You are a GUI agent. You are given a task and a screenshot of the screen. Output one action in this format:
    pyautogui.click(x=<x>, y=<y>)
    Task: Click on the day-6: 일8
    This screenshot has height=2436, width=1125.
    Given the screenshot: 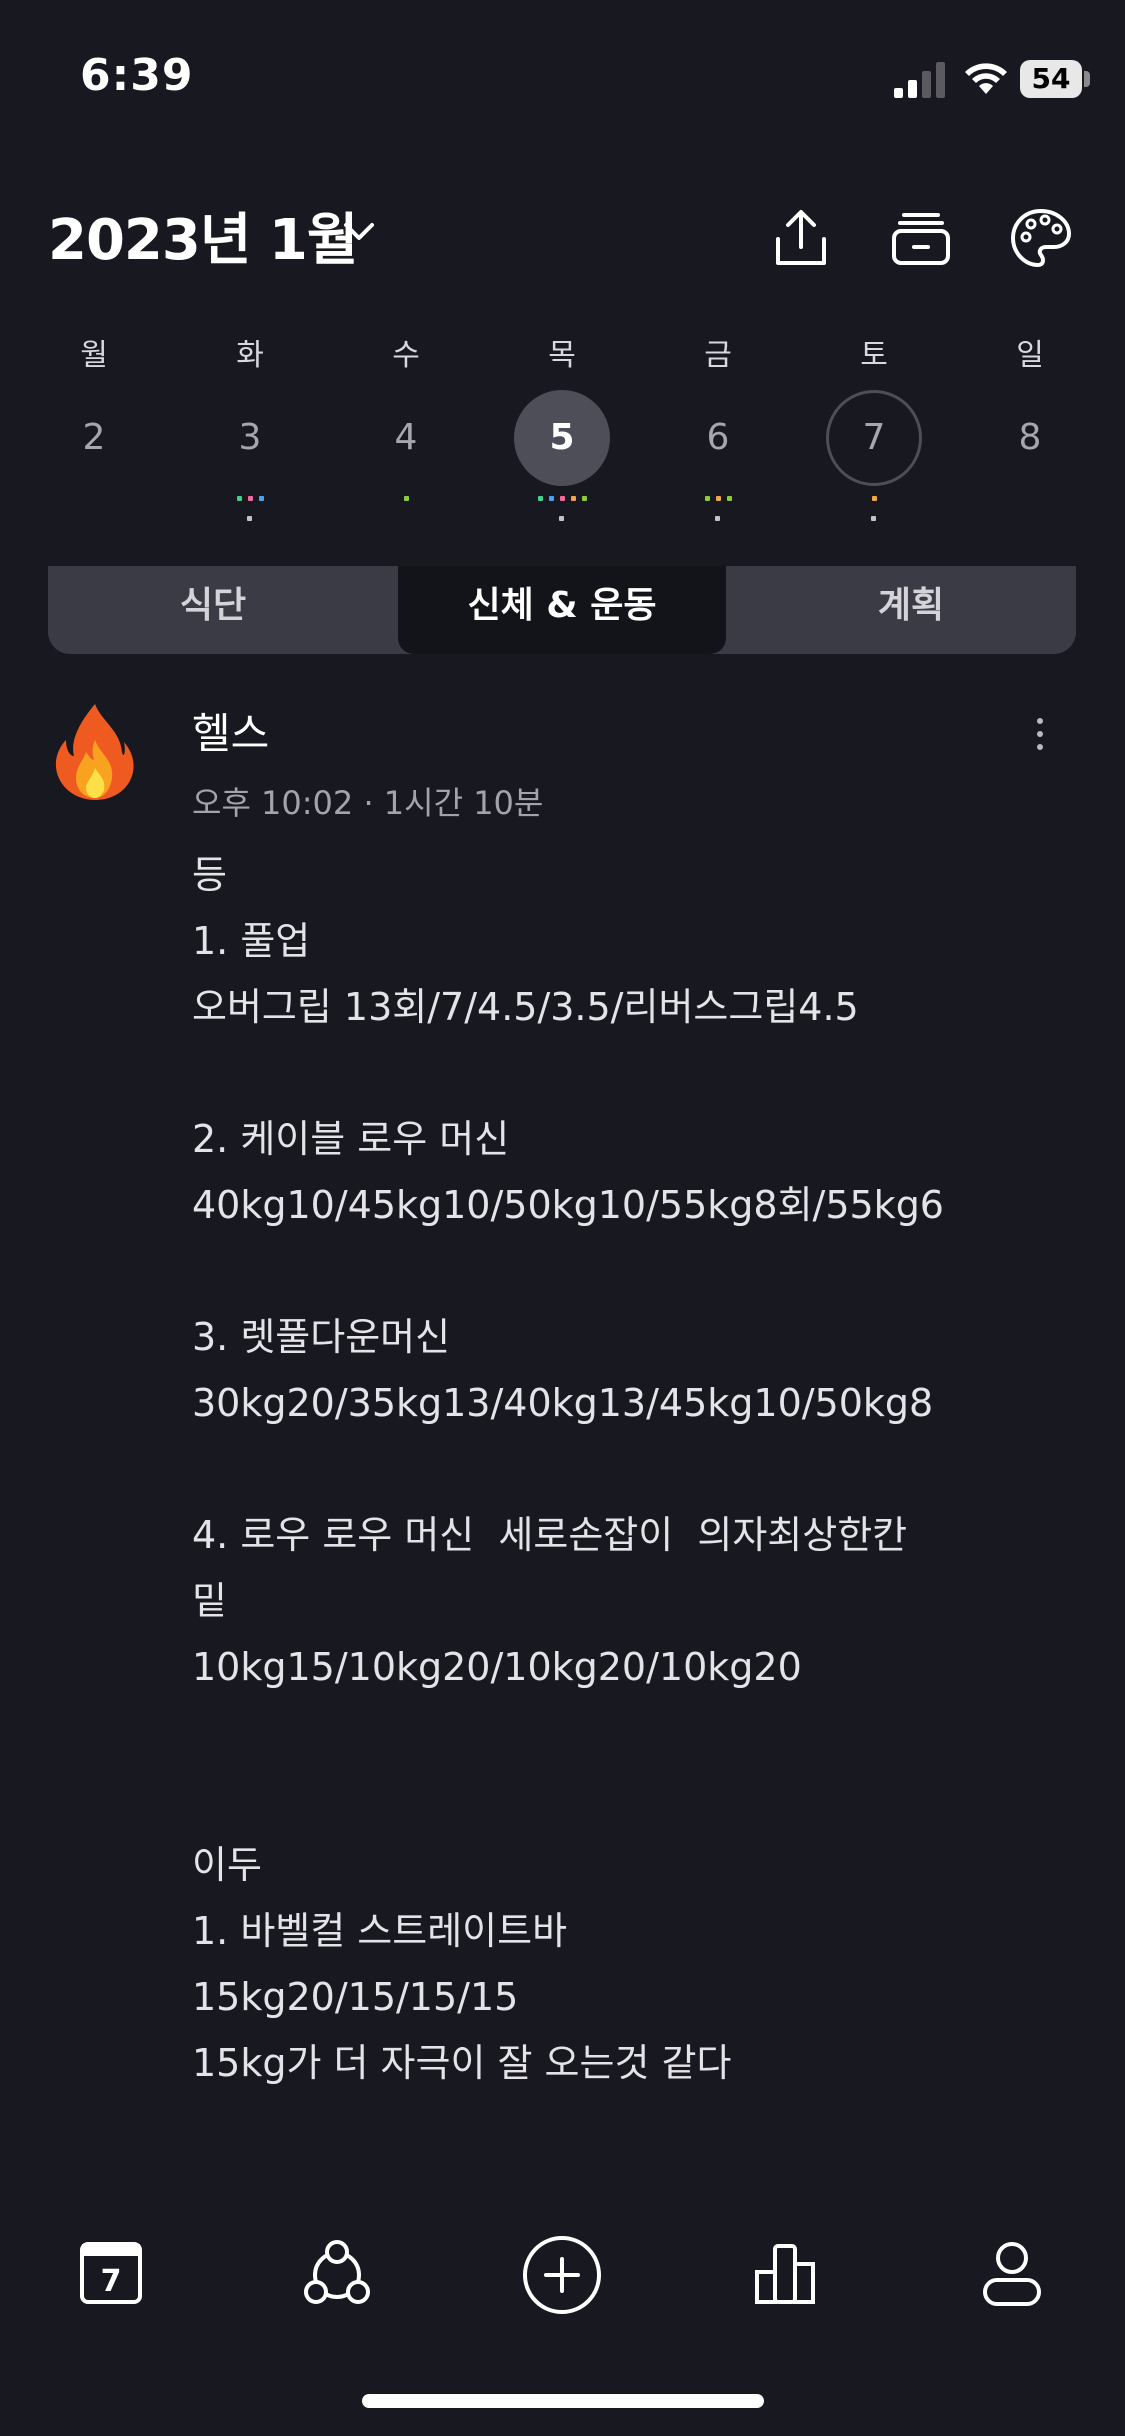 What is the action you would take?
    pyautogui.click(x=1030, y=425)
    